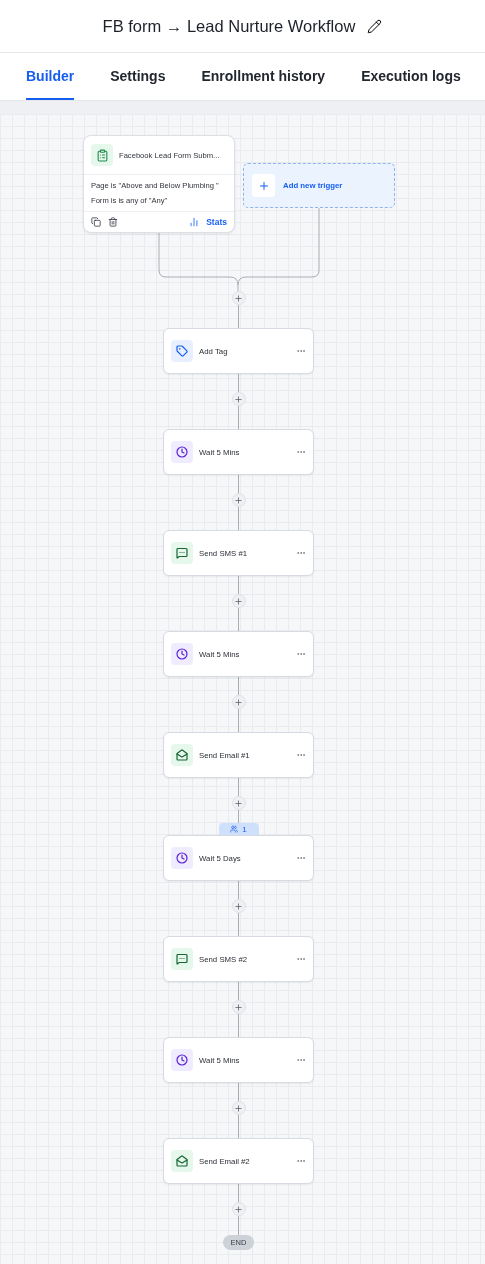 The width and height of the screenshot is (485, 1264). What do you see at coordinates (263, 76) in the screenshot?
I see `tab: Enrollment history` at bounding box center [263, 76].